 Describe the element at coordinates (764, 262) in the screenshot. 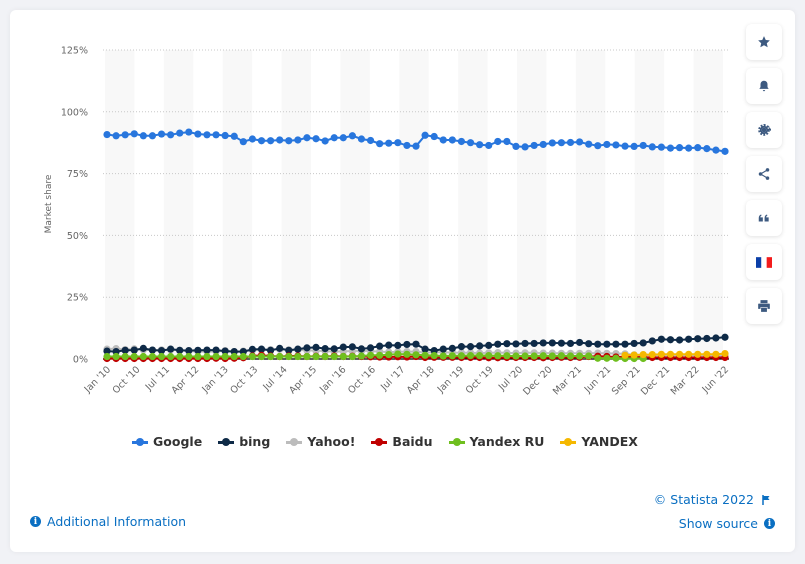

I see `language-button` at that location.